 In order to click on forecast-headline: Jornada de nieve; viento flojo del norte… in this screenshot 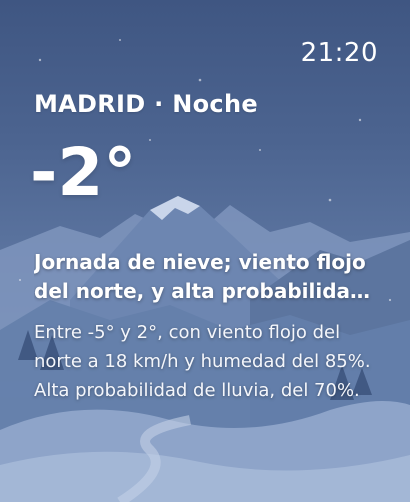, I will do `click(200, 276)`.